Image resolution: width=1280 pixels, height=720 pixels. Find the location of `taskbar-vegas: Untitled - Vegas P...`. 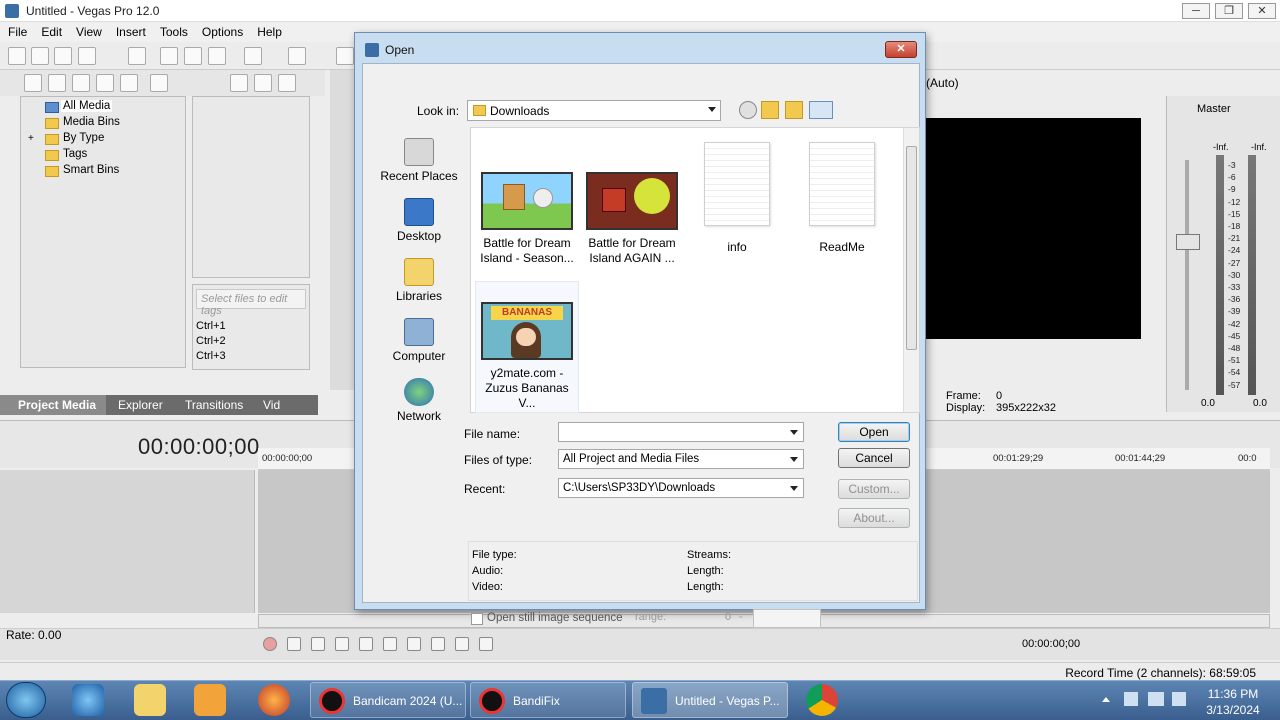

taskbar-vegas: Untitled - Vegas P... is located at coordinates (710, 700).